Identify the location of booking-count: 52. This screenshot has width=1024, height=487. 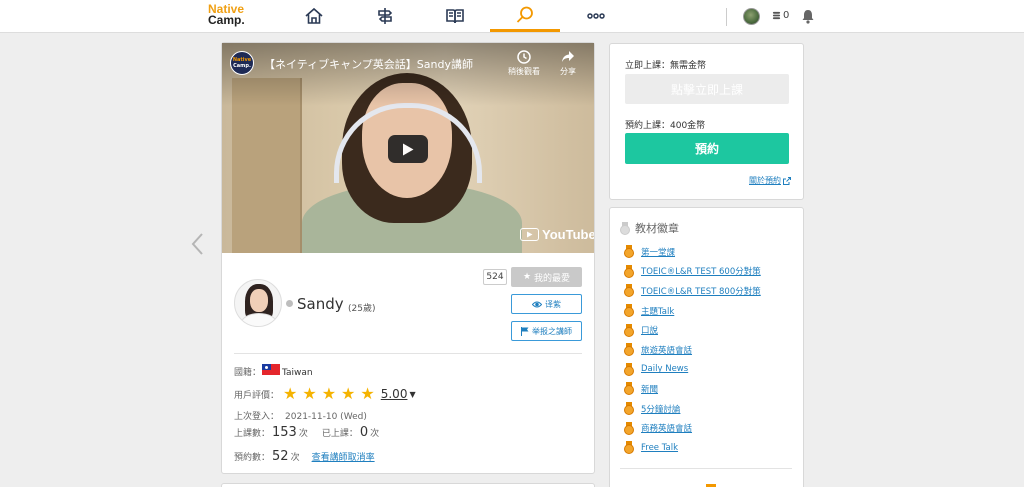
(280, 456).